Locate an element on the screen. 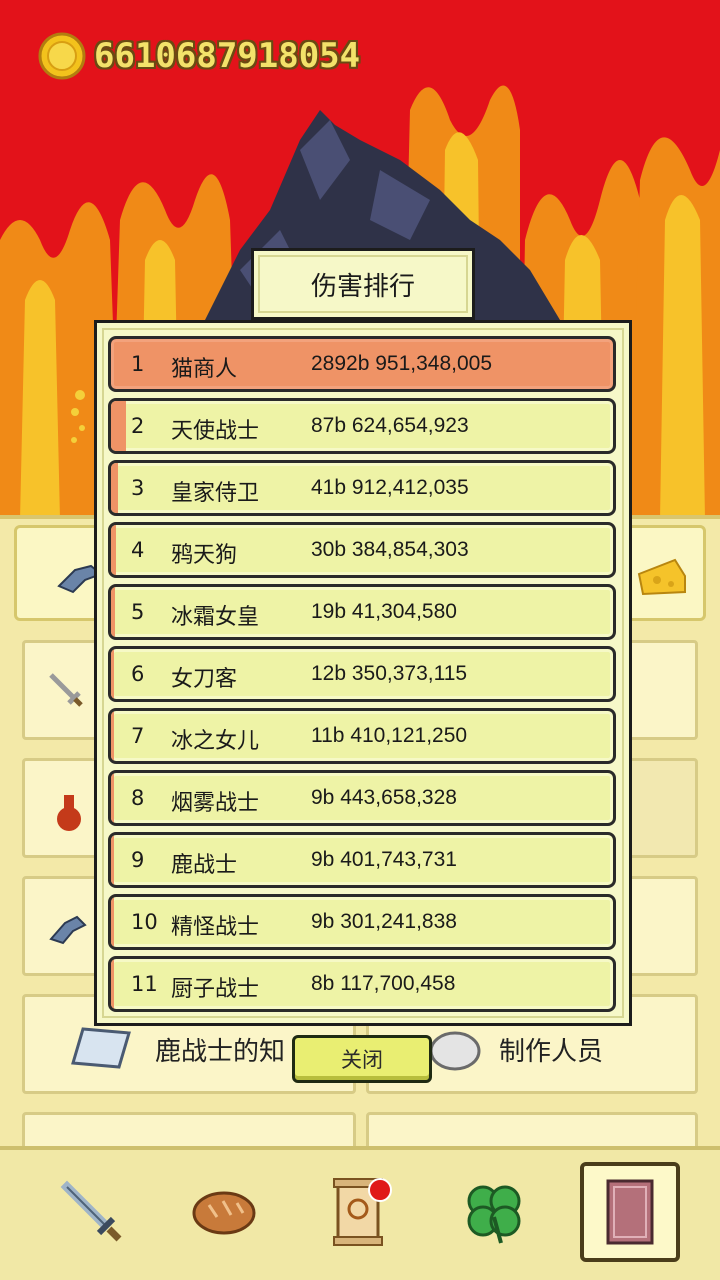 Image resolution: width=720 pixels, height=1280 pixels. gold-coin-icon is located at coordinates (62, 56).